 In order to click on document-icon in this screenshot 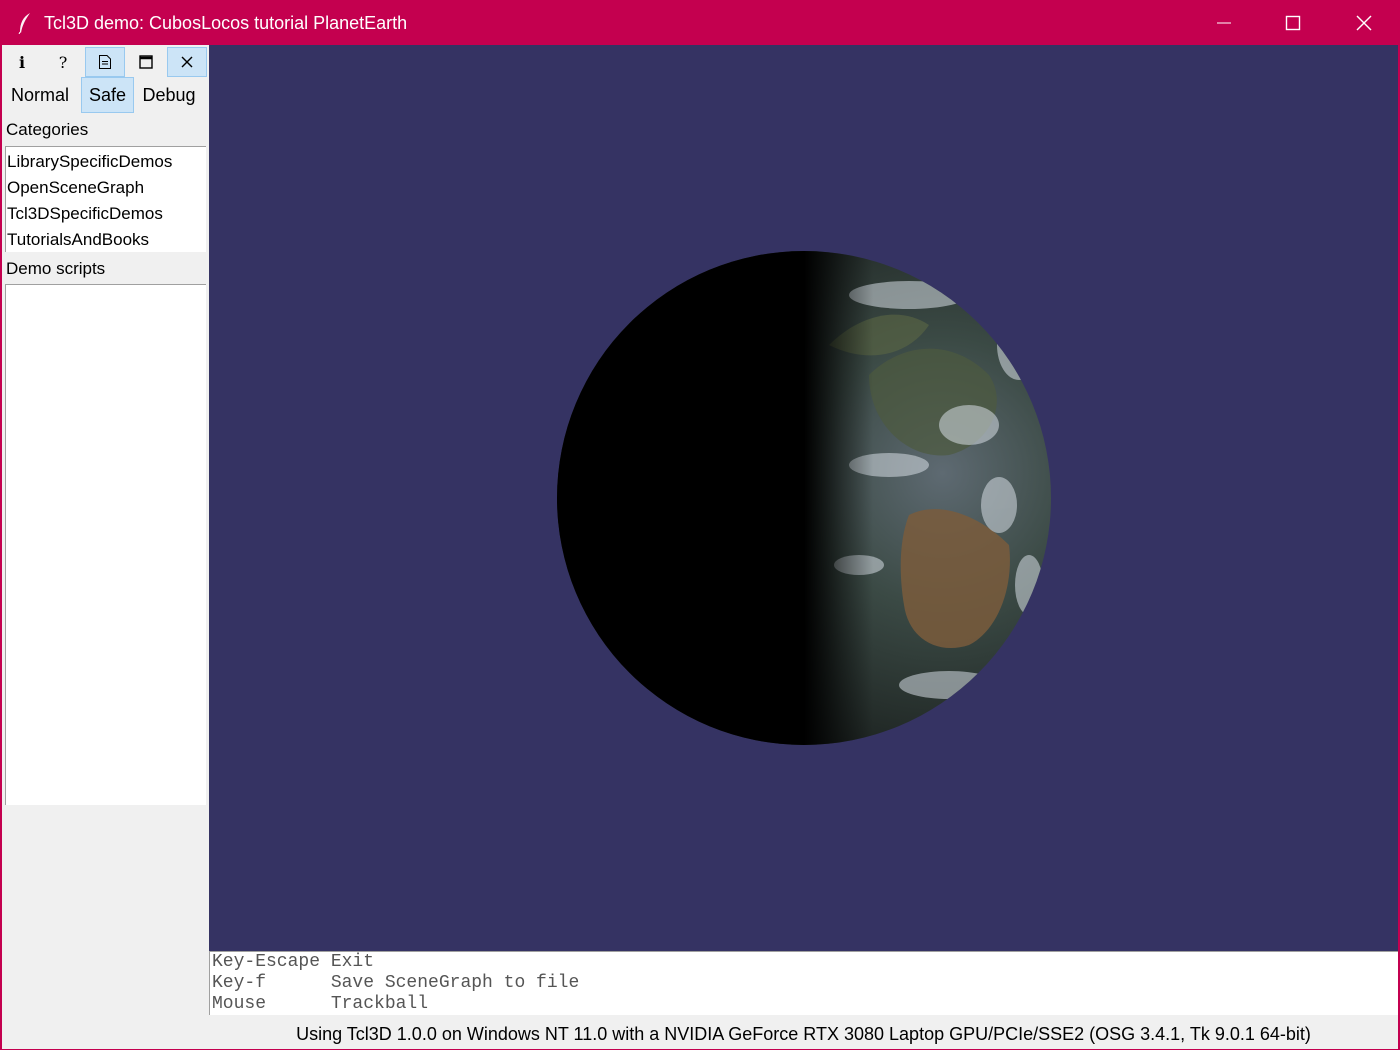, I will do `click(105, 62)`.